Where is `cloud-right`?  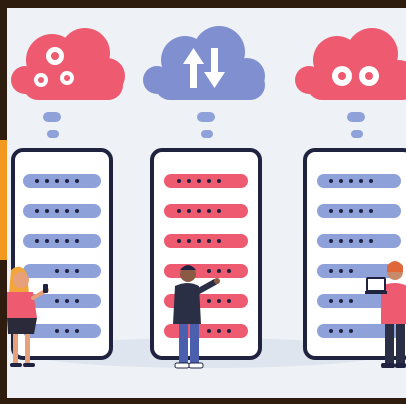 cloud-right is located at coordinates (350, 83).